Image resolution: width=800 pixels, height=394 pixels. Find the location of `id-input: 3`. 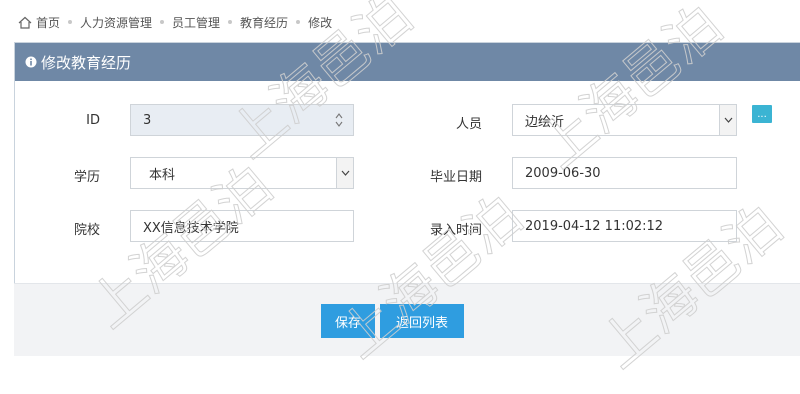

id-input: 3 is located at coordinates (242, 120).